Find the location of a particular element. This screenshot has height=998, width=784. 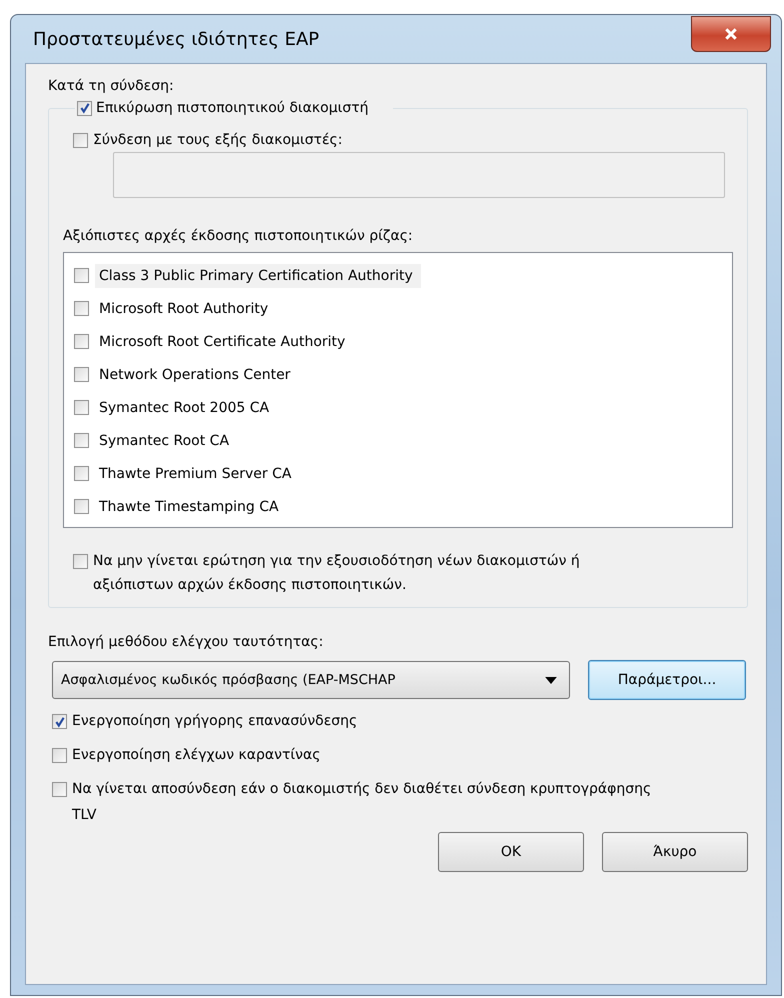

method-dropdown: Ασφαλισμένος κωδικός πρόσβασης (EAP-MSCHAP is located at coordinates (311, 680).